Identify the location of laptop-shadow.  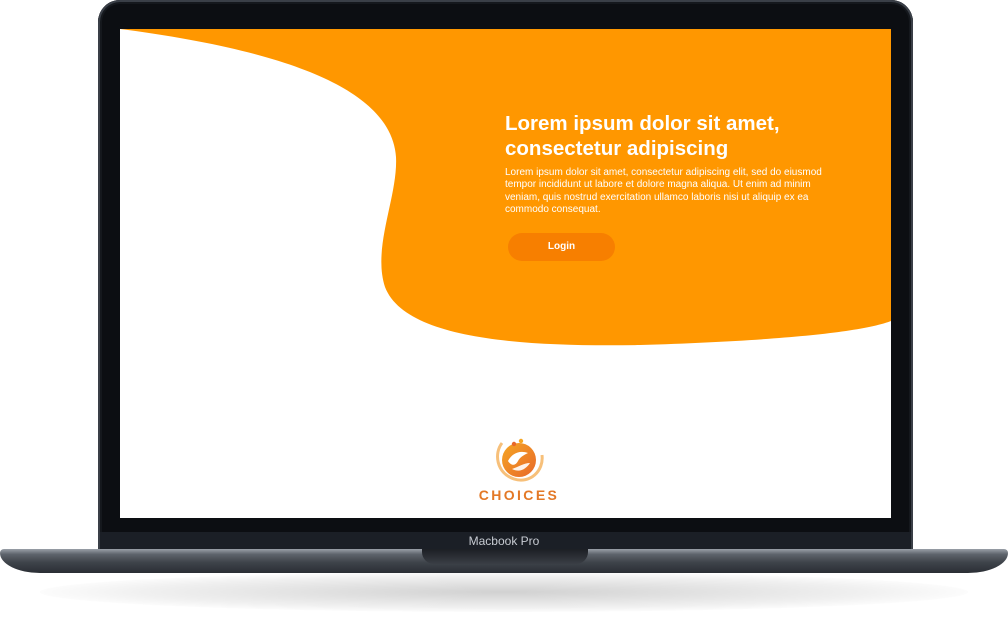
(504, 592).